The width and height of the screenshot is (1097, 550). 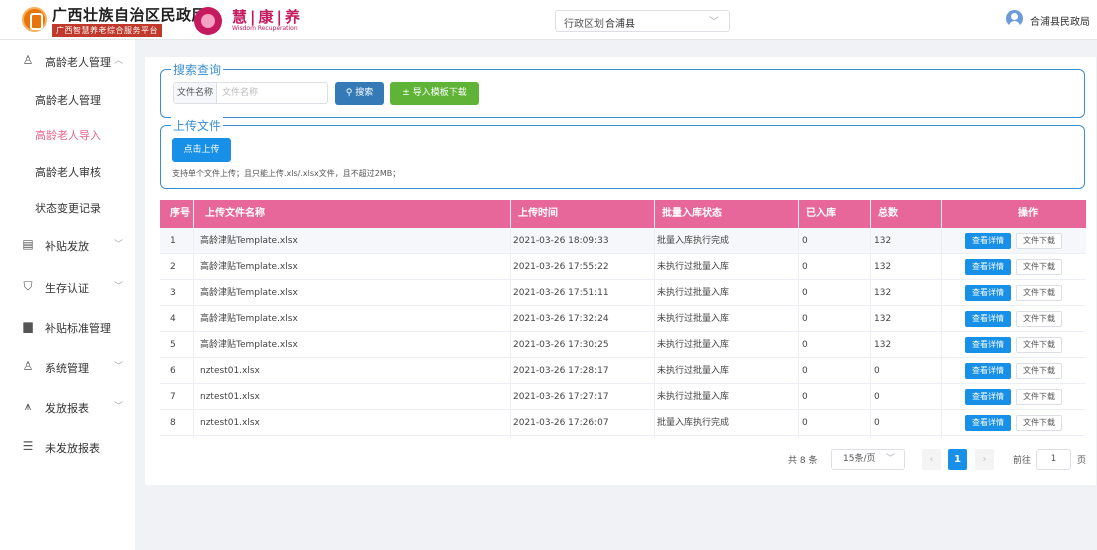 I want to click on shield-icon: ⛉, so click(x=28, y=286).